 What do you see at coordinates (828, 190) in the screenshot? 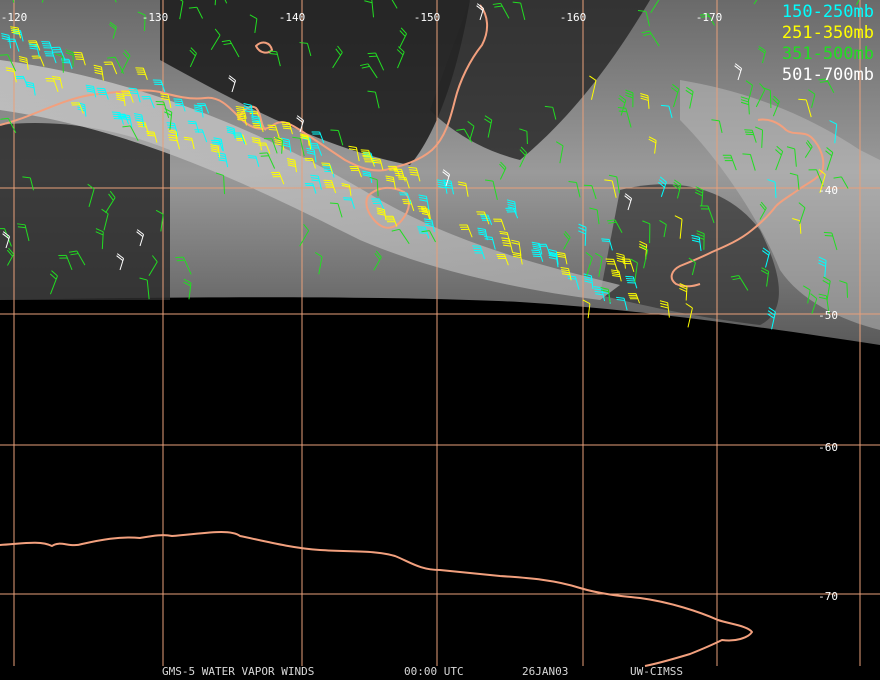
I see `latitude-label: -40` at bounding box center [828, 190].